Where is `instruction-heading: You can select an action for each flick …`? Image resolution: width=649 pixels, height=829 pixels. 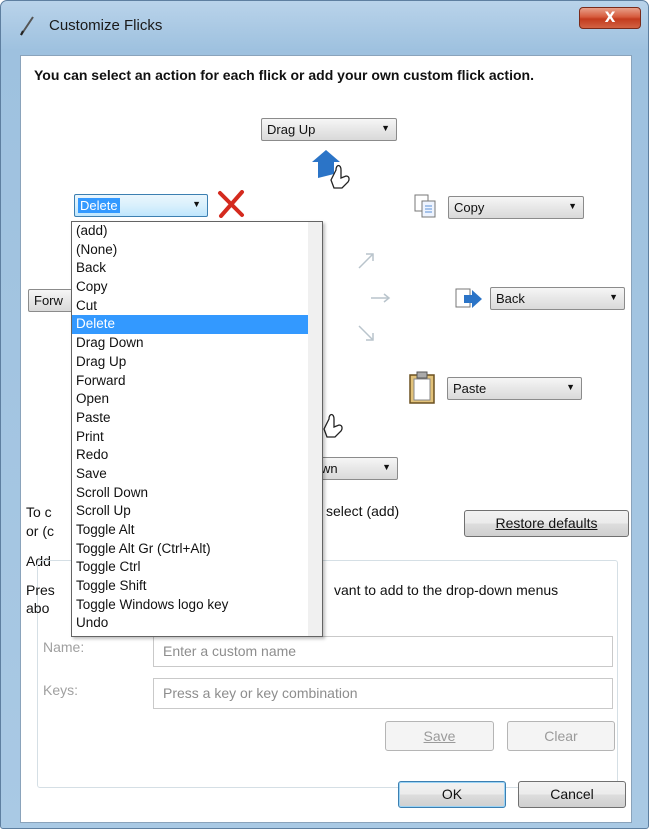
instruction-heading: You can select an action for each flick … is located at coordinates (284, 75).